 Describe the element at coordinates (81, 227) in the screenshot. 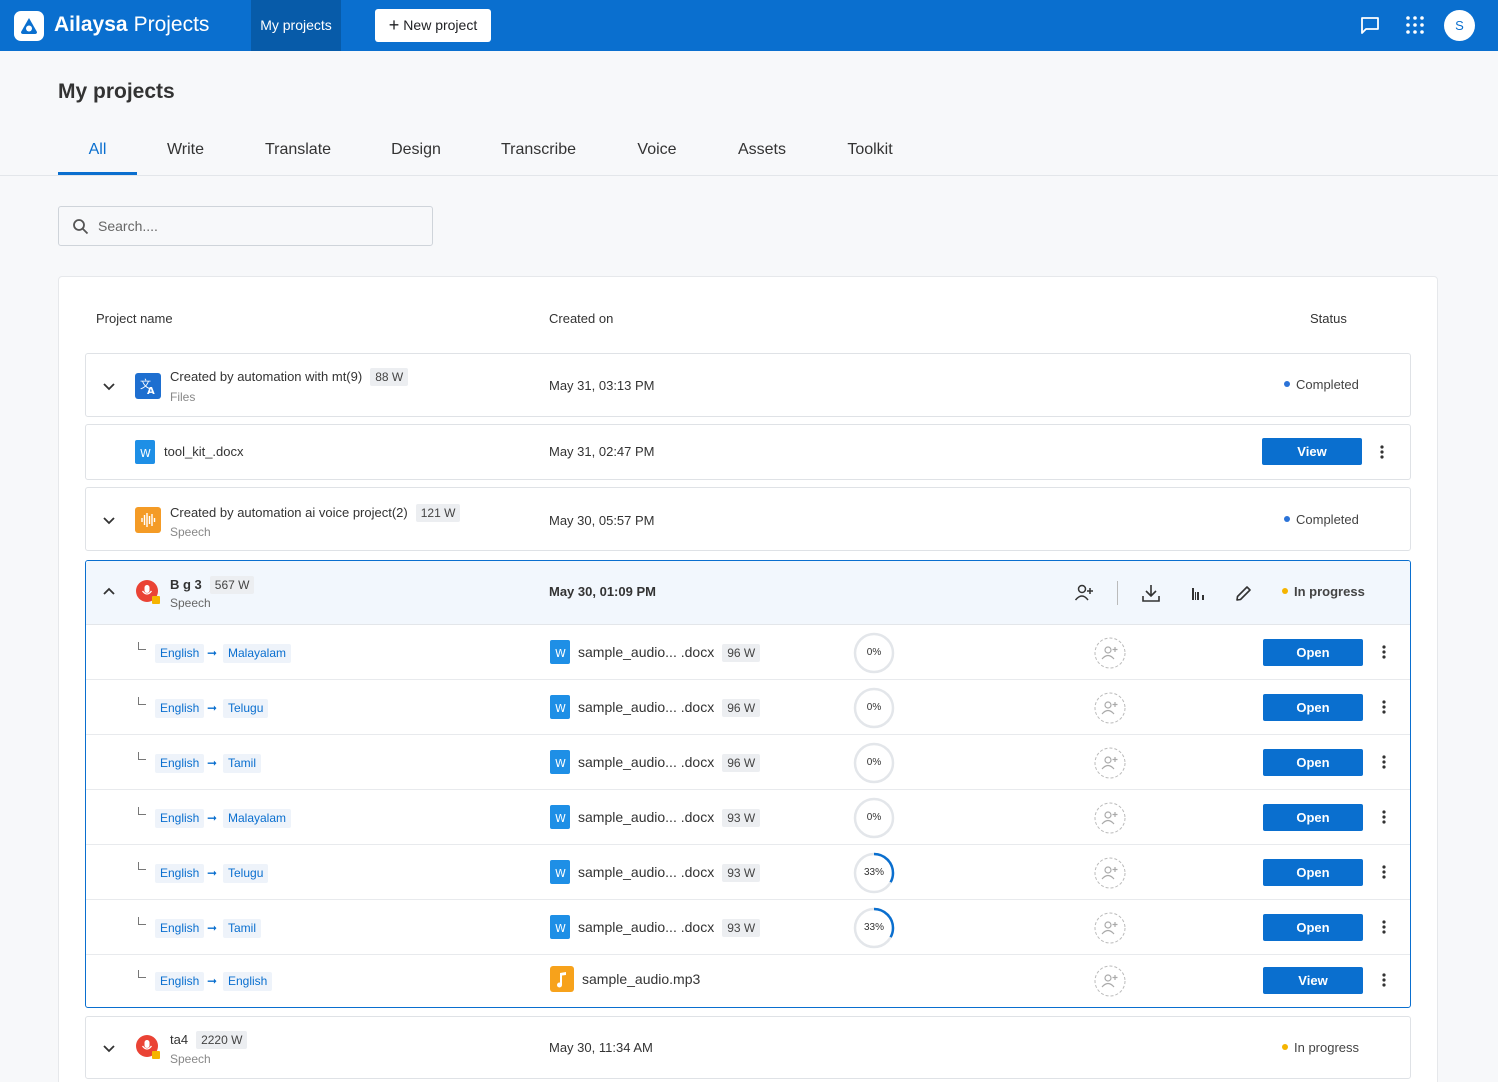

I see `search-icon` at that location.